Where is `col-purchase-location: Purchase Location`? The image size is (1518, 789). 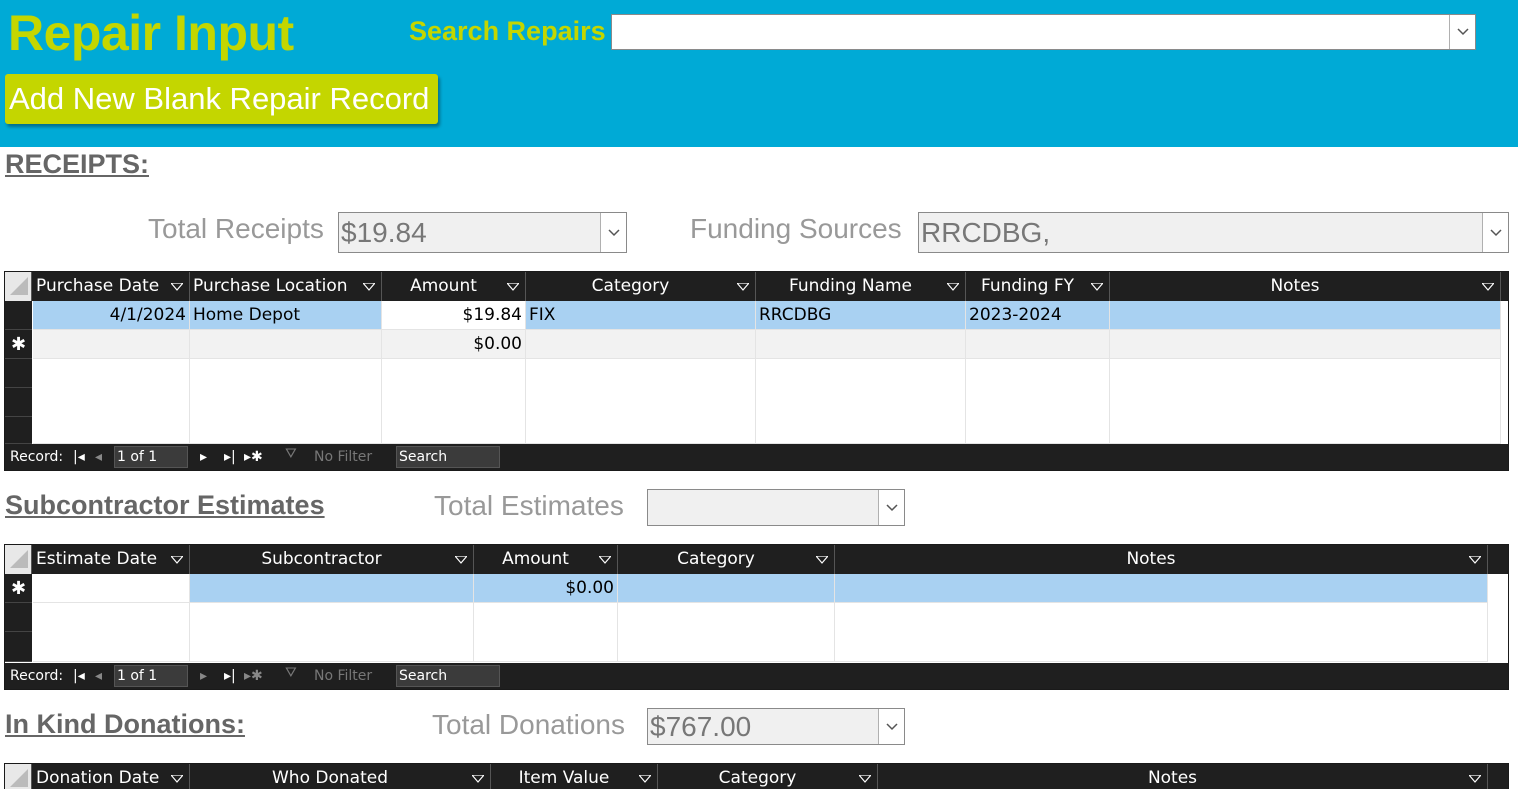
col-purchase-location: Purchase Location is located at coordinates (286, 286).